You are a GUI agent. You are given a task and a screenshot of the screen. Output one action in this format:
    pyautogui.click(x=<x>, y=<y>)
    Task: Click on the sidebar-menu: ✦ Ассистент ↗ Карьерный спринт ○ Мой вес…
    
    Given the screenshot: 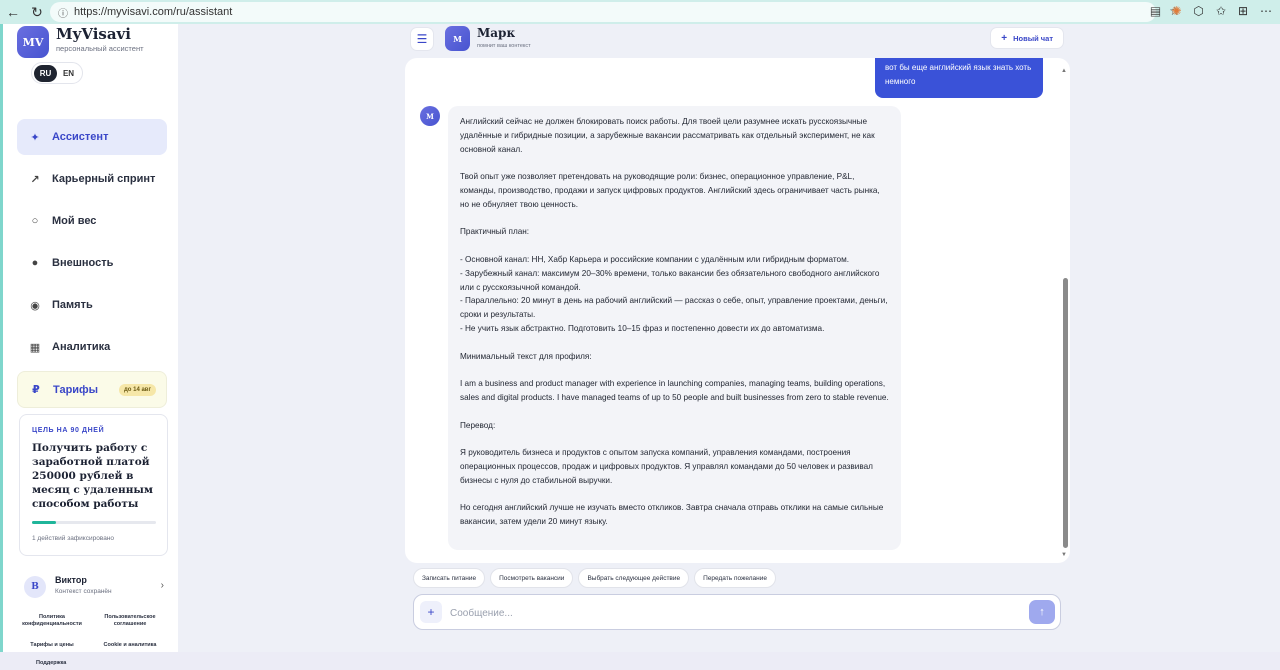 What is the action you would take?
    pyautogui.click(x=92, y=266)
    